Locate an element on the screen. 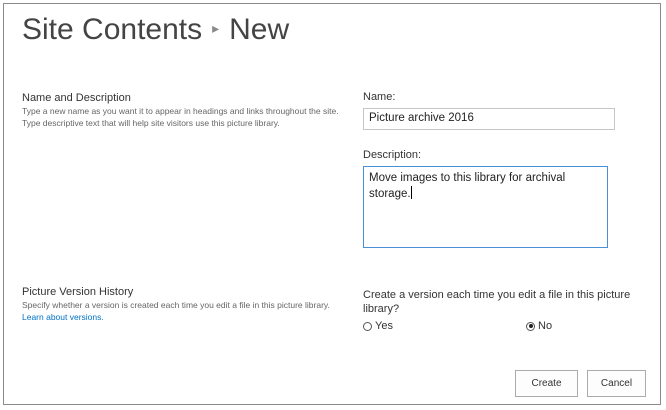  radio-yes: Yes is located at coordinates (378, 326).